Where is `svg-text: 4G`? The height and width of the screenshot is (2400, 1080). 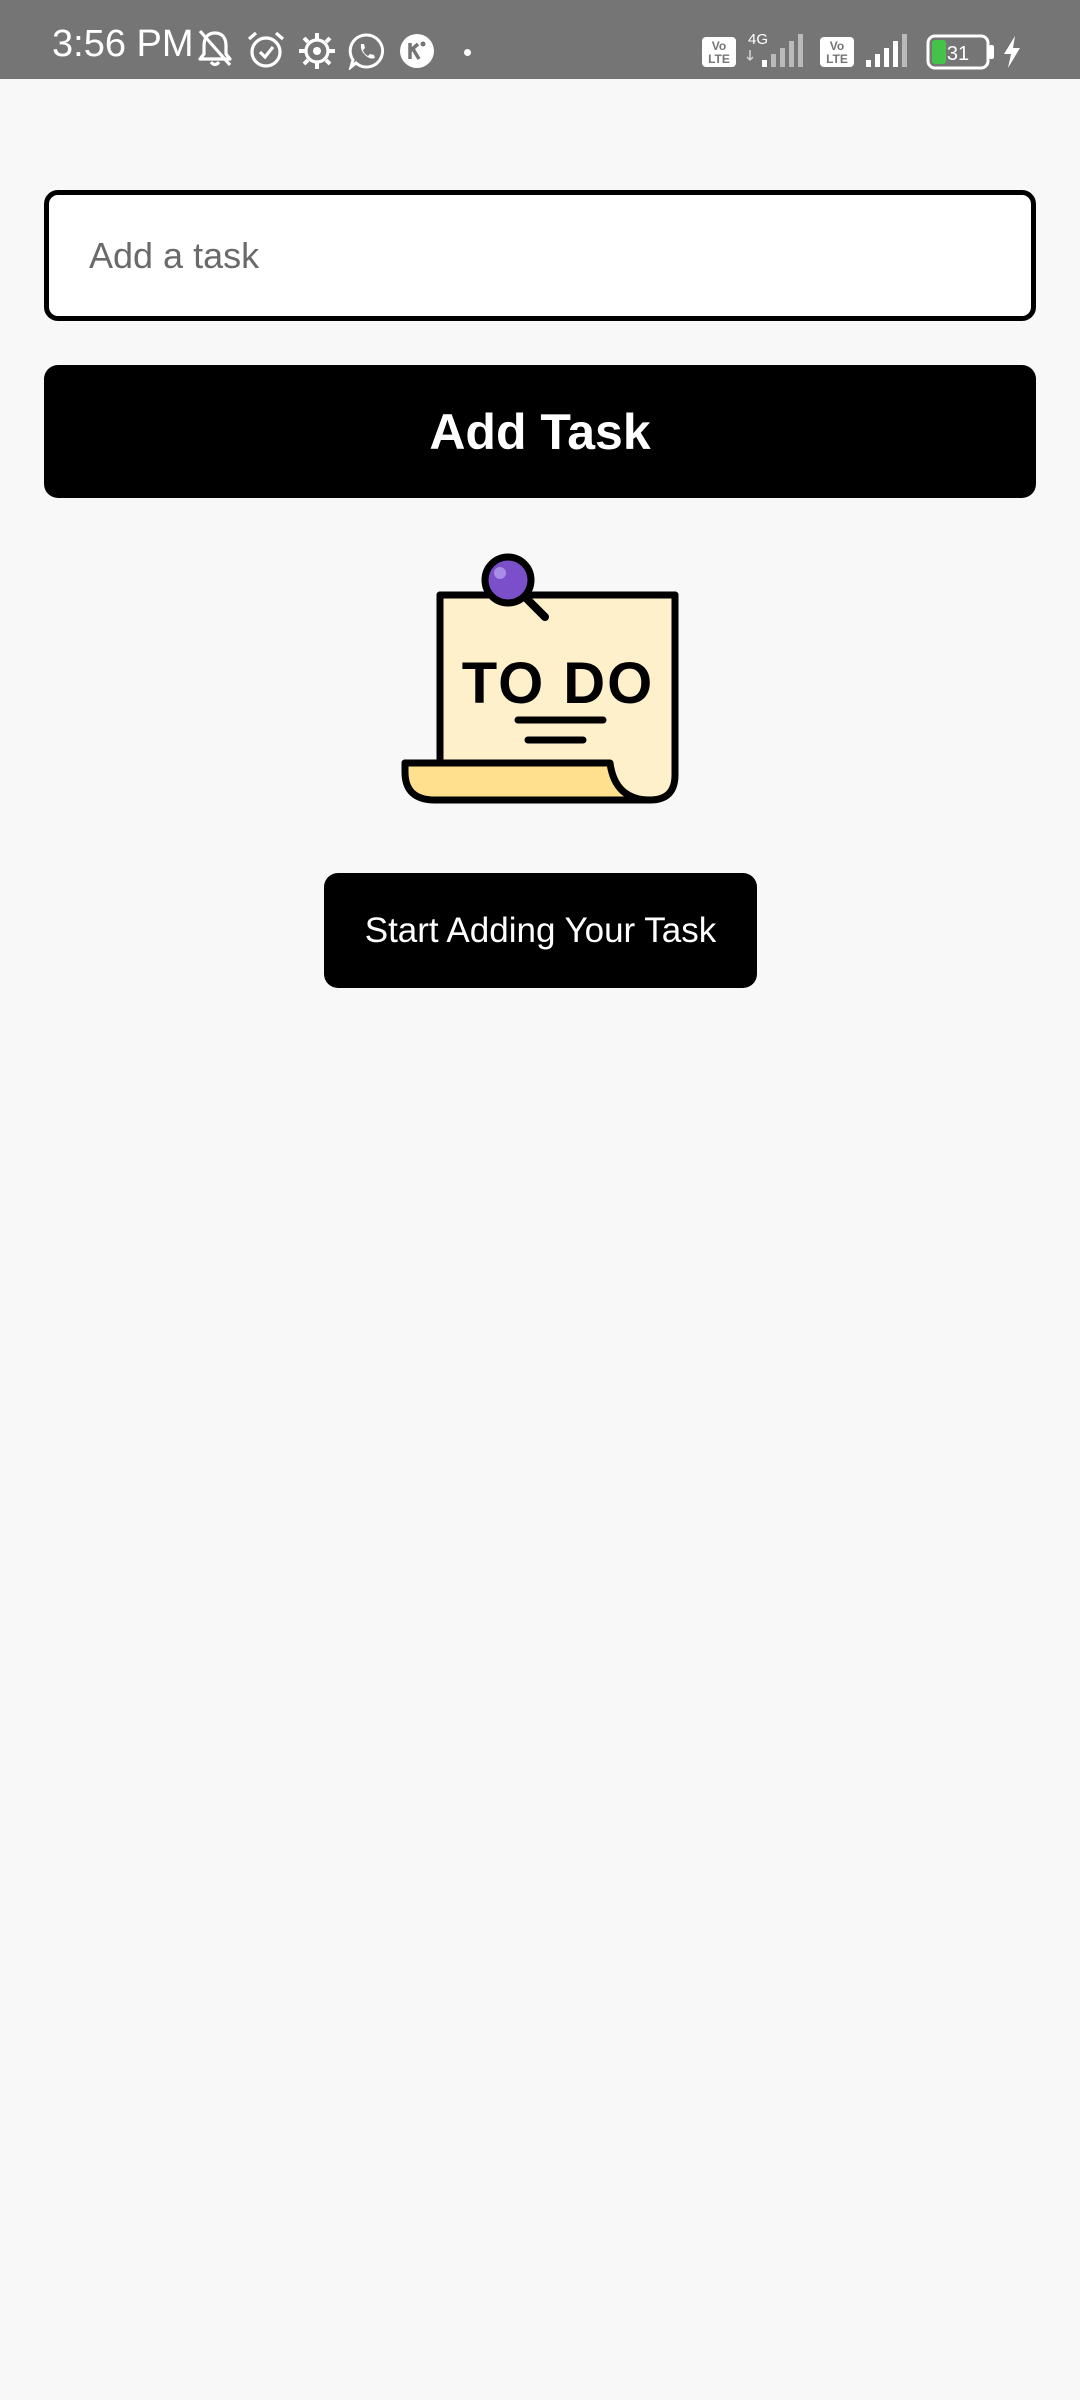
svg-text: 4G is located at coordinates (758, 39).